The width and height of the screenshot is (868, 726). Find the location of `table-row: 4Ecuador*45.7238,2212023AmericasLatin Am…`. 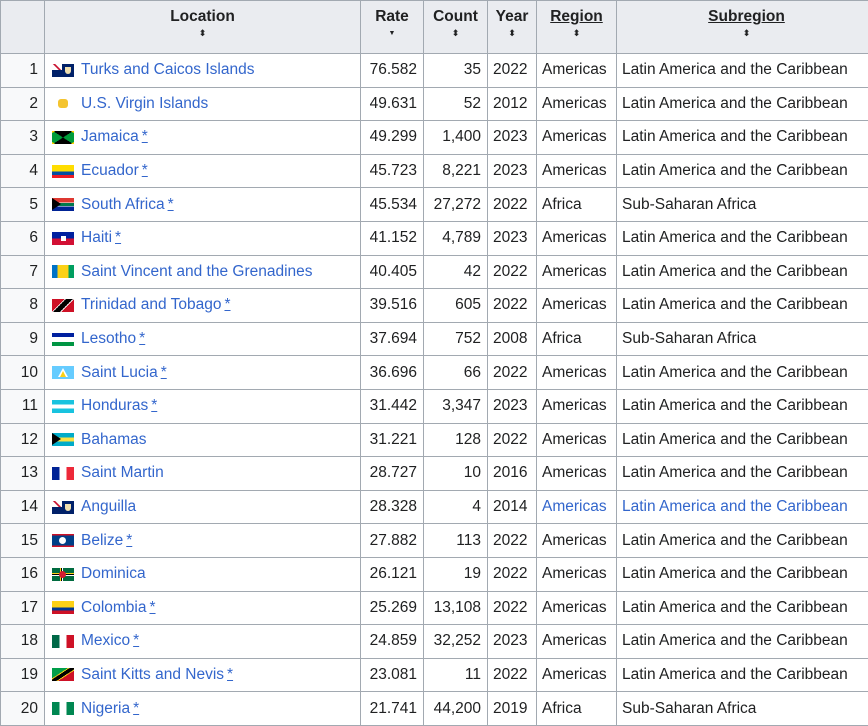

table-row: 4Ecuador*45.7238,2212023AmericasLatin Am… is located at coordinates (434, 171).